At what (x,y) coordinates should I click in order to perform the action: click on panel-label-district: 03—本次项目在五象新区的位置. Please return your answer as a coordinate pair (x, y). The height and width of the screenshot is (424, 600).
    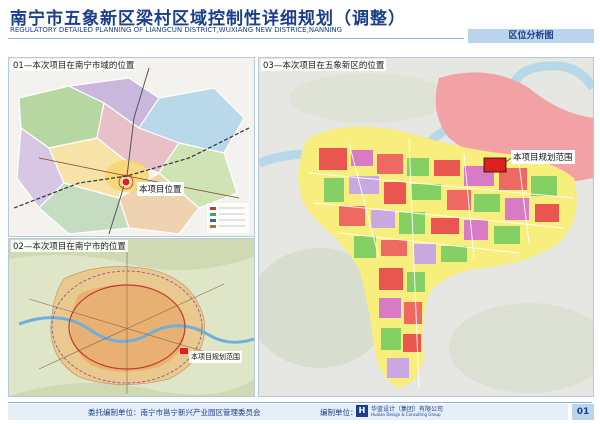
    Looking at the image, I should click on (324, 65).